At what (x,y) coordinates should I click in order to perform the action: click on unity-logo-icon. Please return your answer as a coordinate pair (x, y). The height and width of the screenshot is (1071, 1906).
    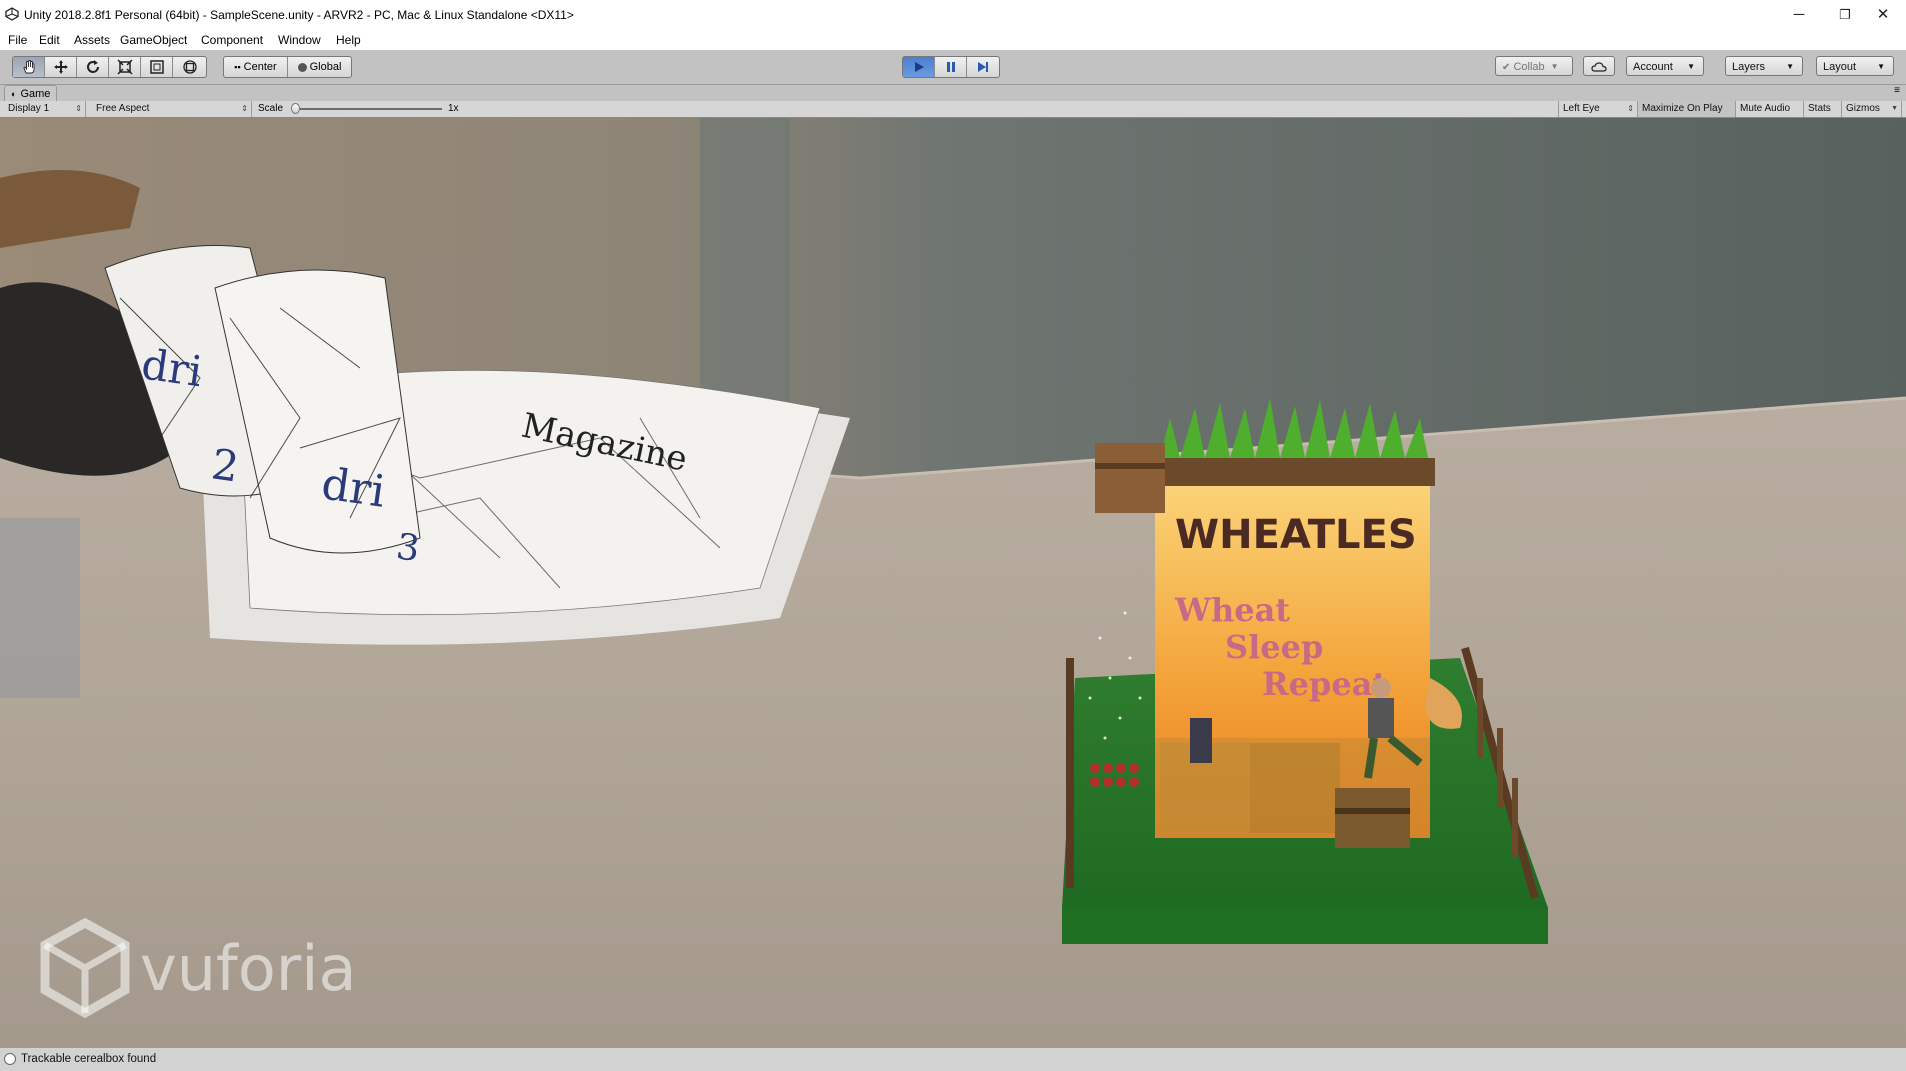
    Looking at the image, I should click on (12, 14).